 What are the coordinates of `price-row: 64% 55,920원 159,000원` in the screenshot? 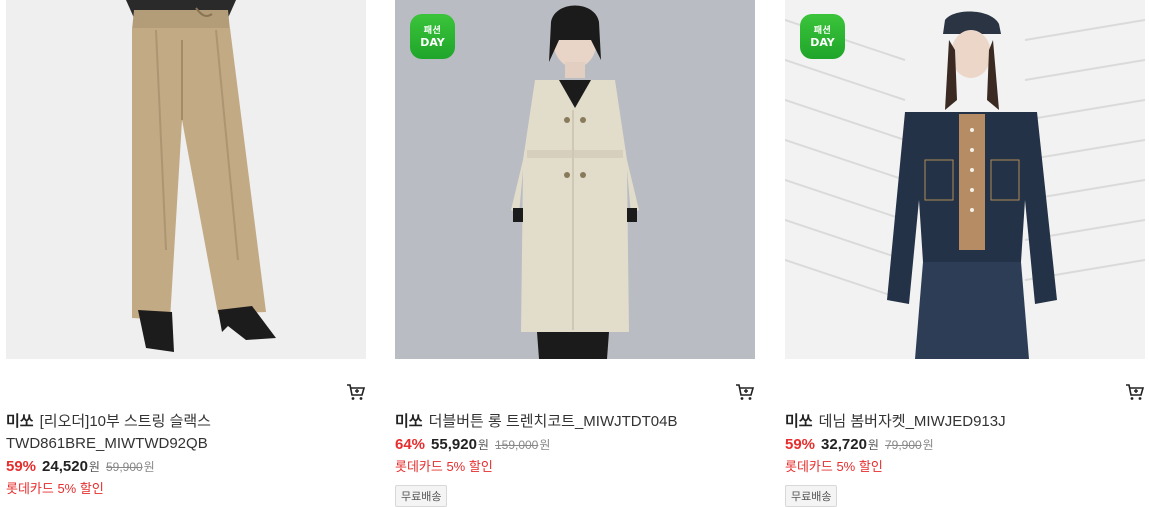 It's located at (472, 444).